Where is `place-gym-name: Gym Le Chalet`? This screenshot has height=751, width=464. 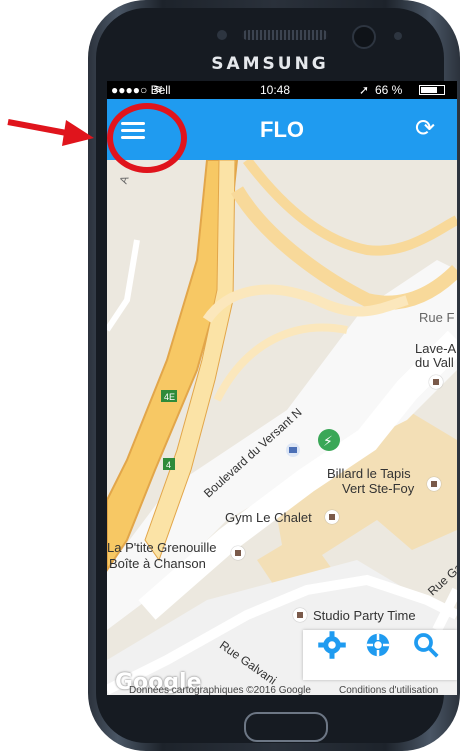 place-gym-name: Gym Le Chalet is located at coordinates (268, 517).